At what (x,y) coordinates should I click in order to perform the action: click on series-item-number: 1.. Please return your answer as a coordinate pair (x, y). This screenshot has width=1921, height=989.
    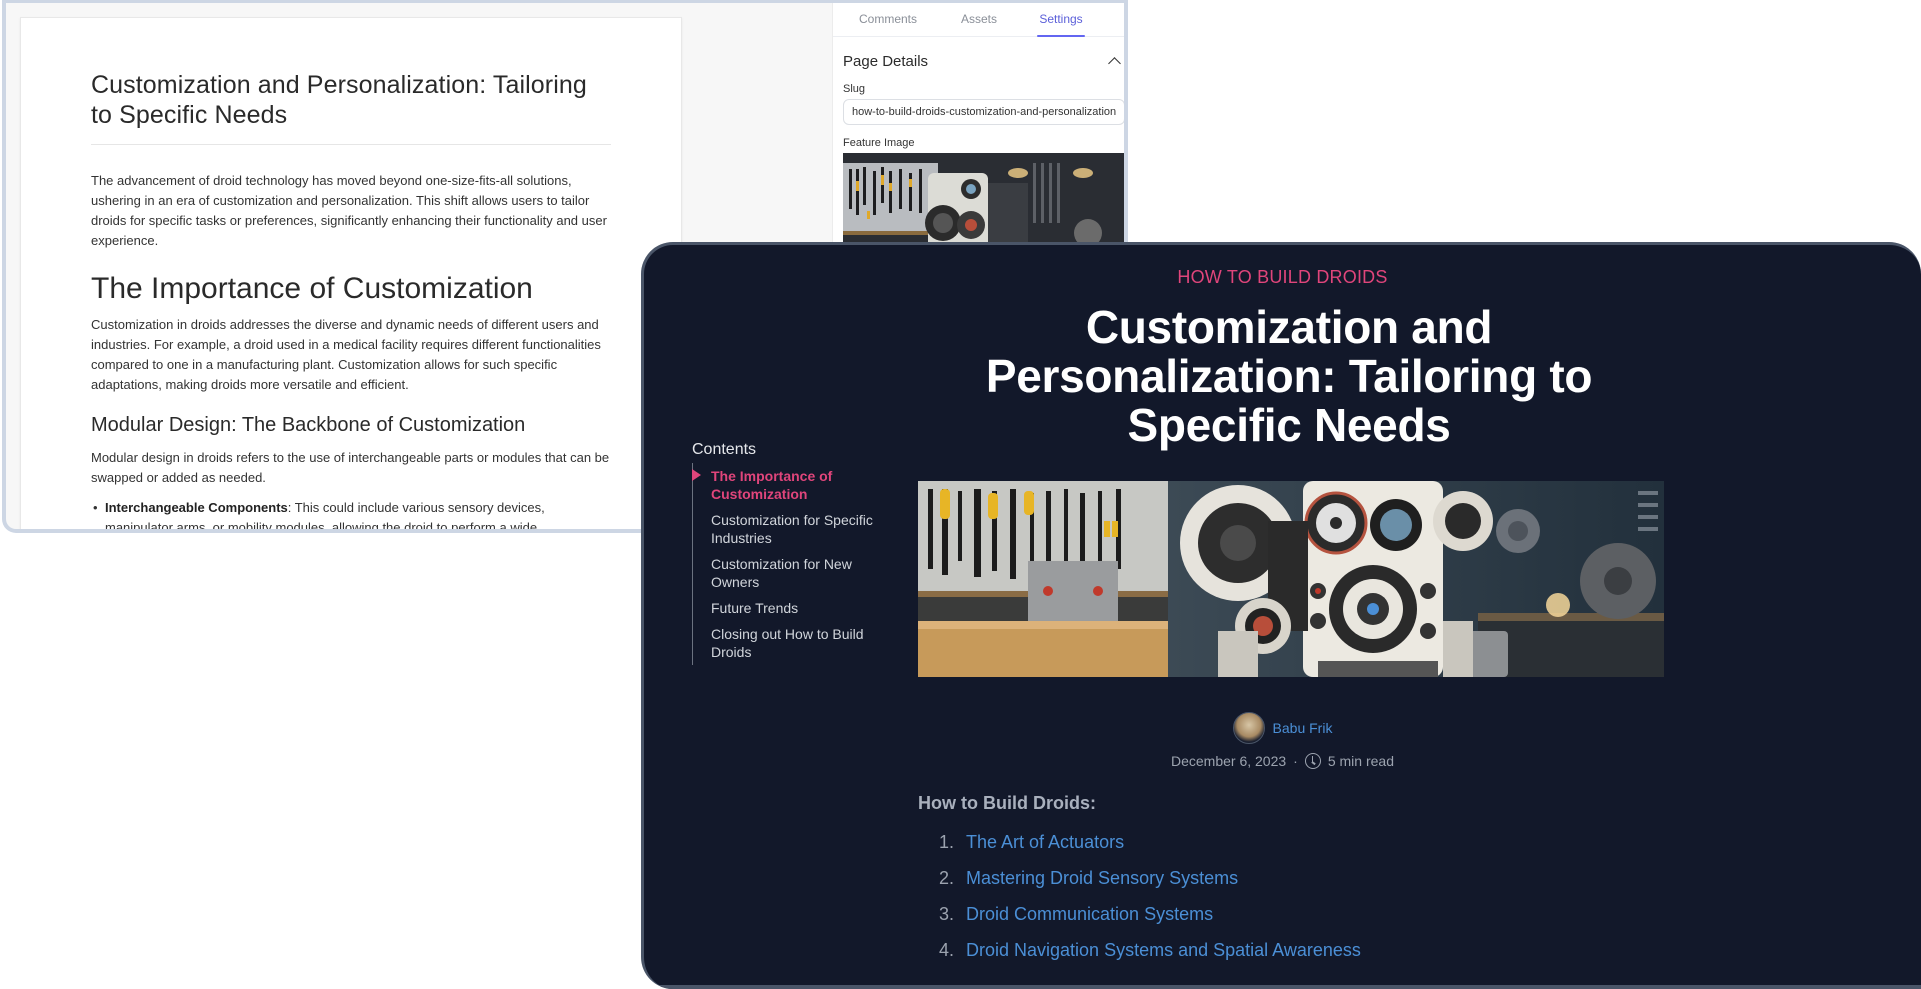
    Looking at the image, I should click on (946, 842).